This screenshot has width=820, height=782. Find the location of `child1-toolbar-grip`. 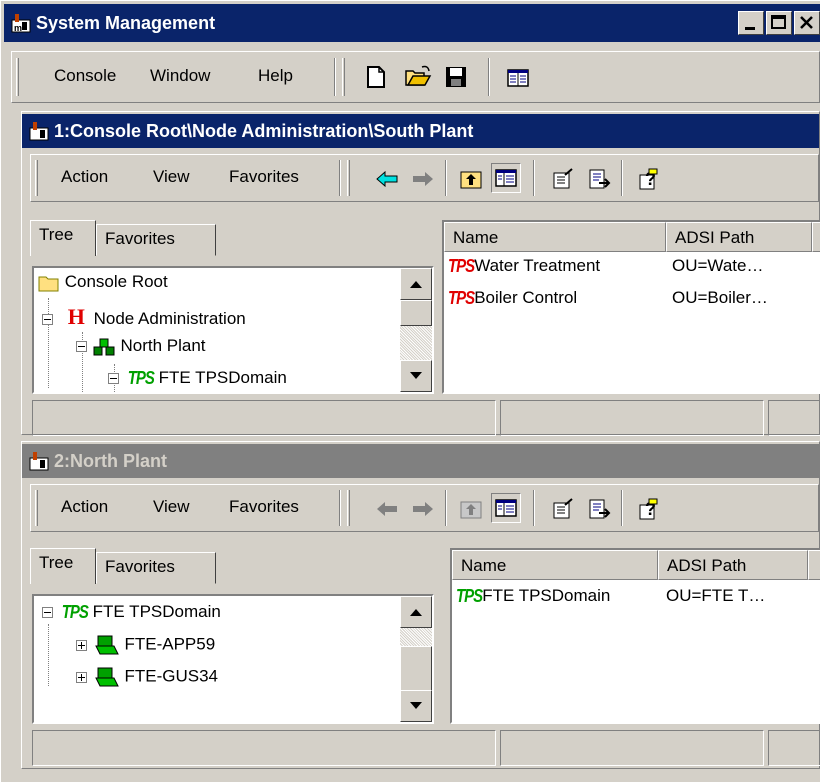

child1-toolbar-grip is located at coordinates (348, 178).